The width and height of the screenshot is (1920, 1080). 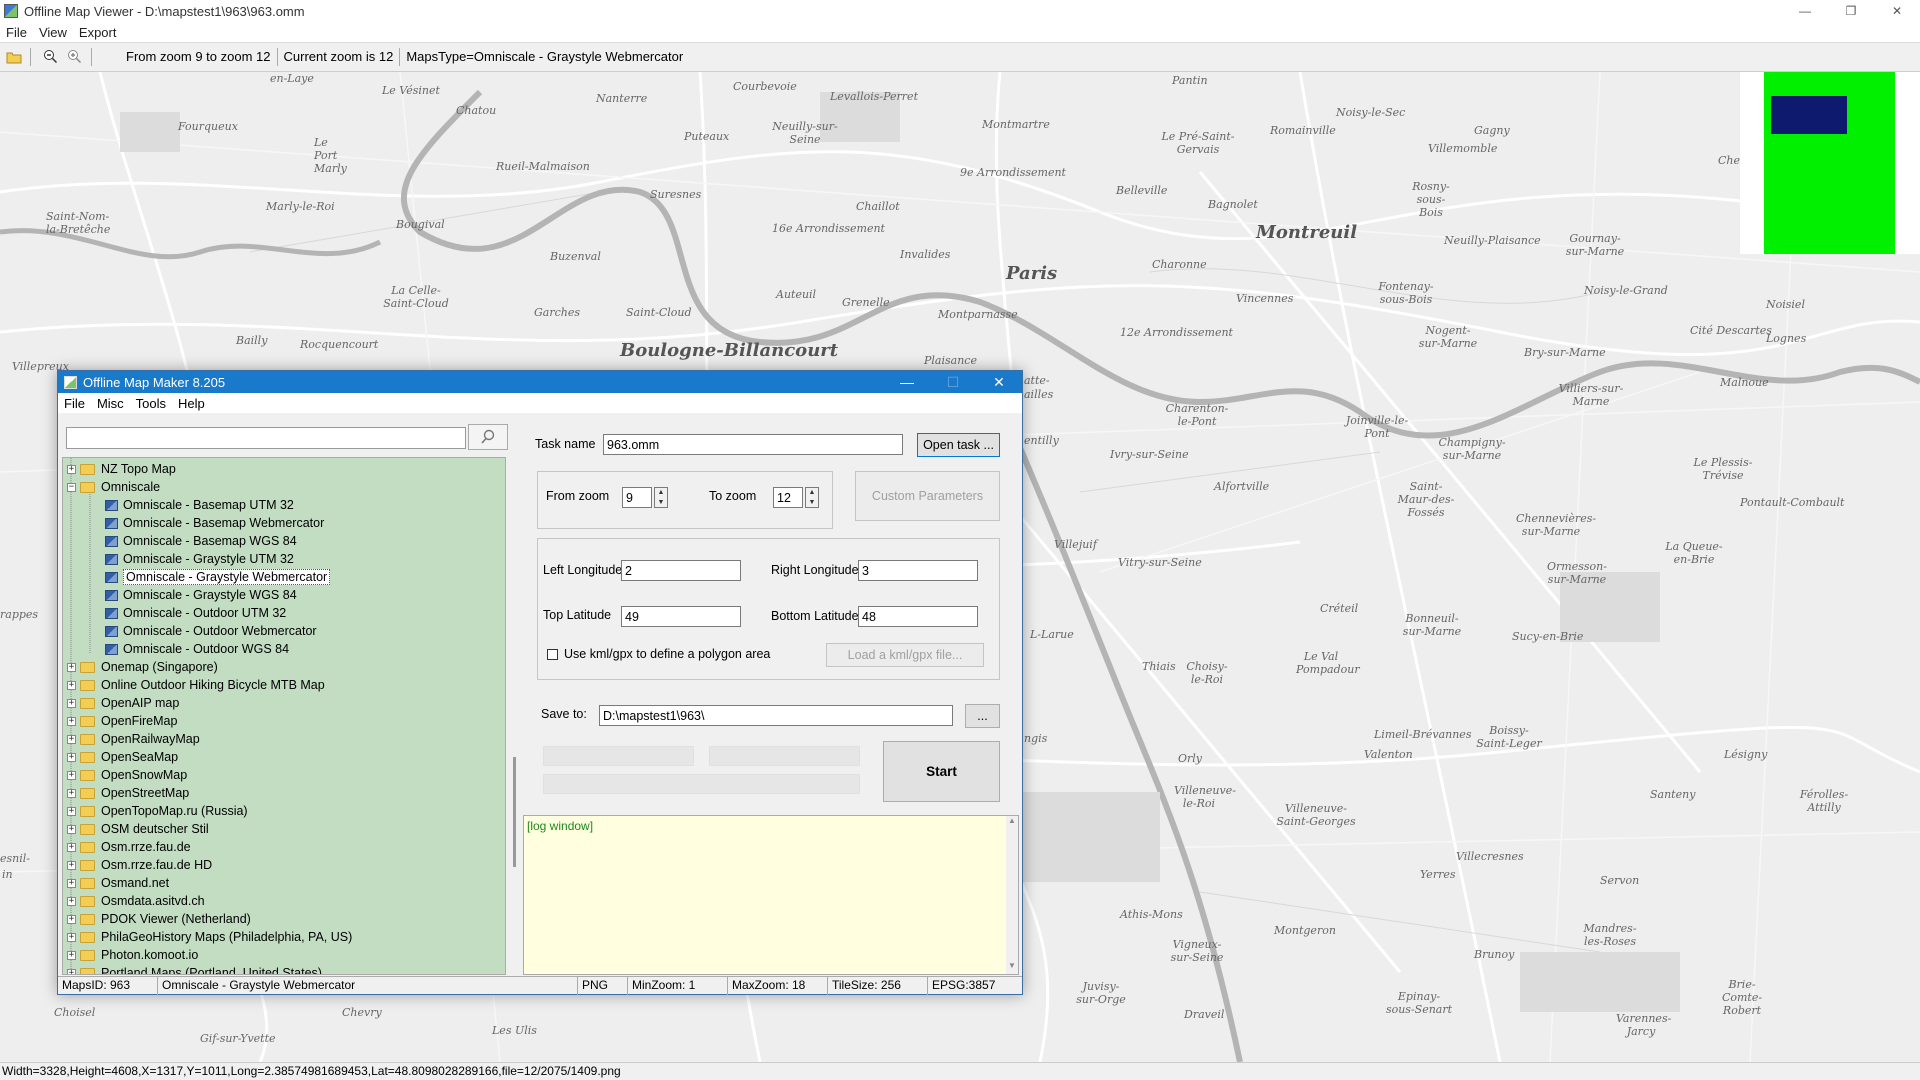 What do you see at coordinates (74, 403) in the screenshot?
I see `dialog-menu-file: File` at bounding box center [74, 403].